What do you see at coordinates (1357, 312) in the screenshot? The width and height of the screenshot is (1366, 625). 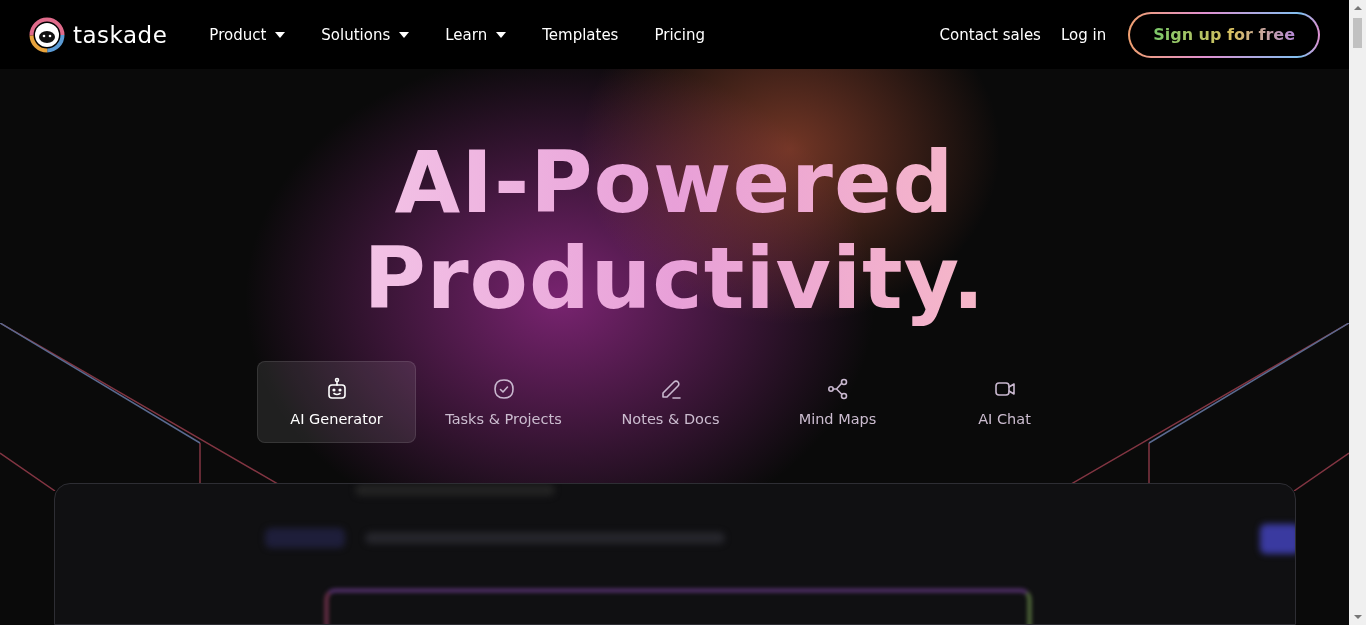 I see `scrollbar` at bounding box center [1357, 312].